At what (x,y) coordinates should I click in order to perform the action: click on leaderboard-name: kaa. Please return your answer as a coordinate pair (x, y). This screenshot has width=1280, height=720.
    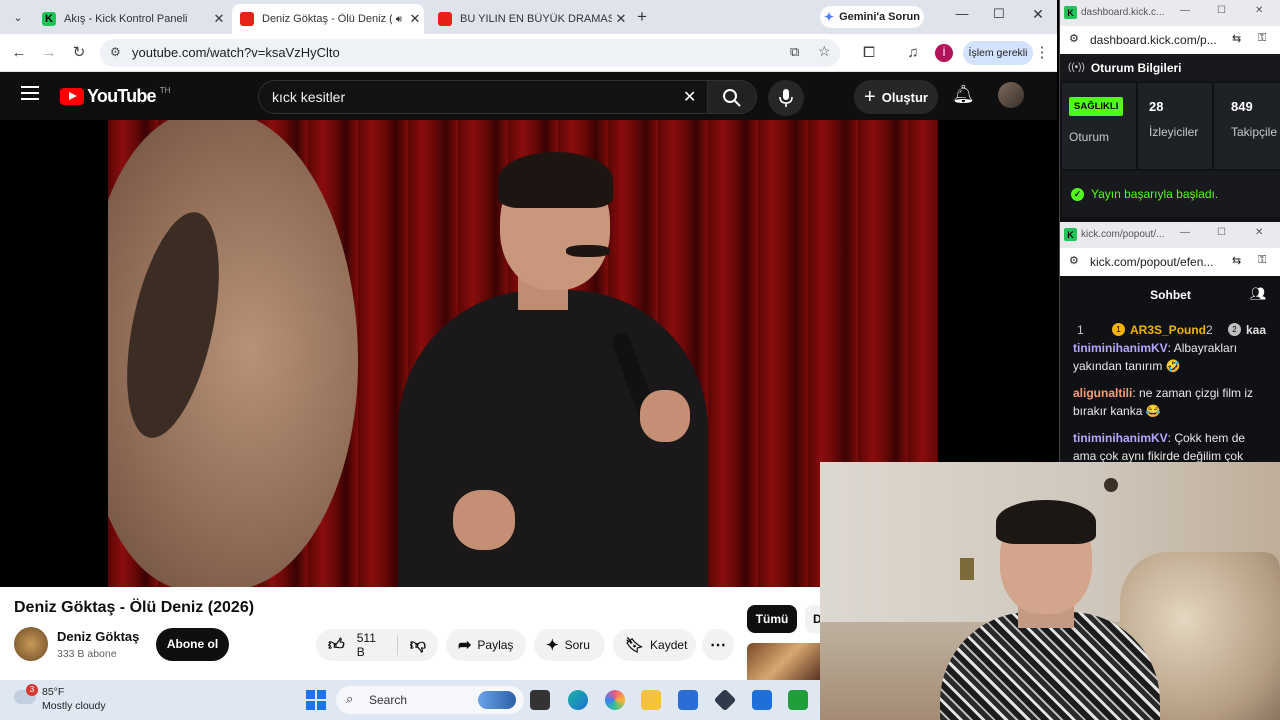
    Looking at the image, I should click on (1256, 330).